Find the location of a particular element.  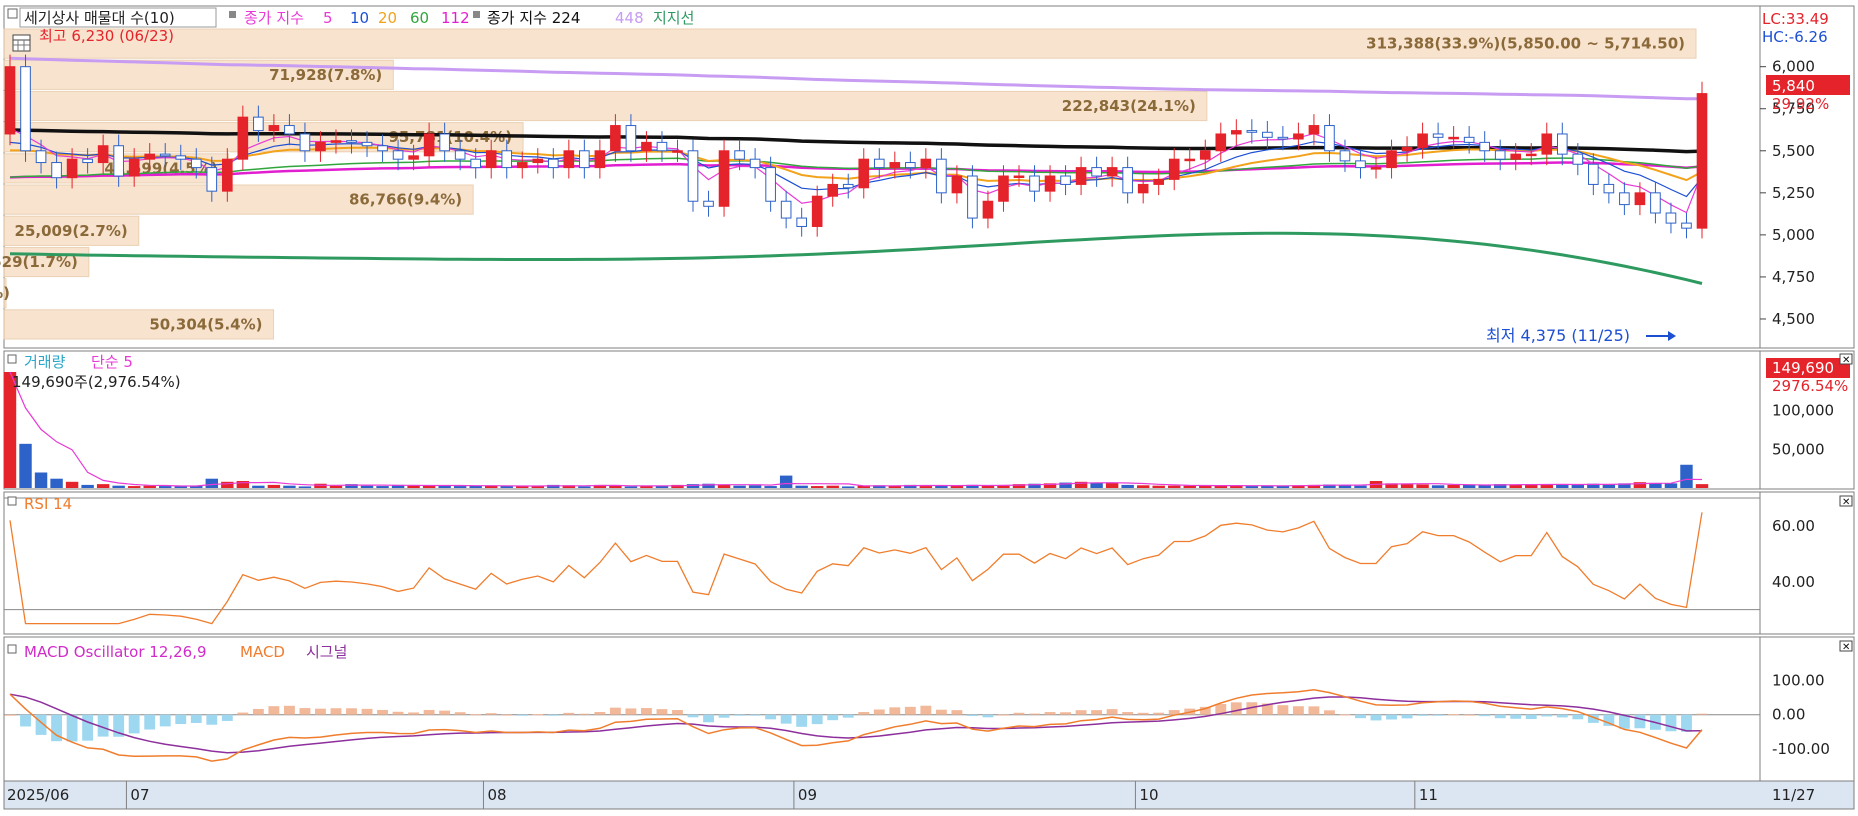

volume-profile-label: 50,304(5.4%) is located at coordinates (205, 324).